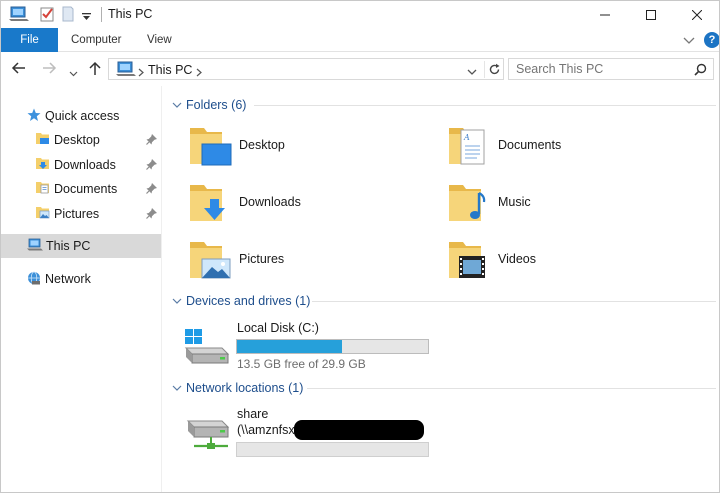  What do you see at coordinates (467, 203) in the screenshot?
I see `music-folder-icon` at bounding box center [467, 203].